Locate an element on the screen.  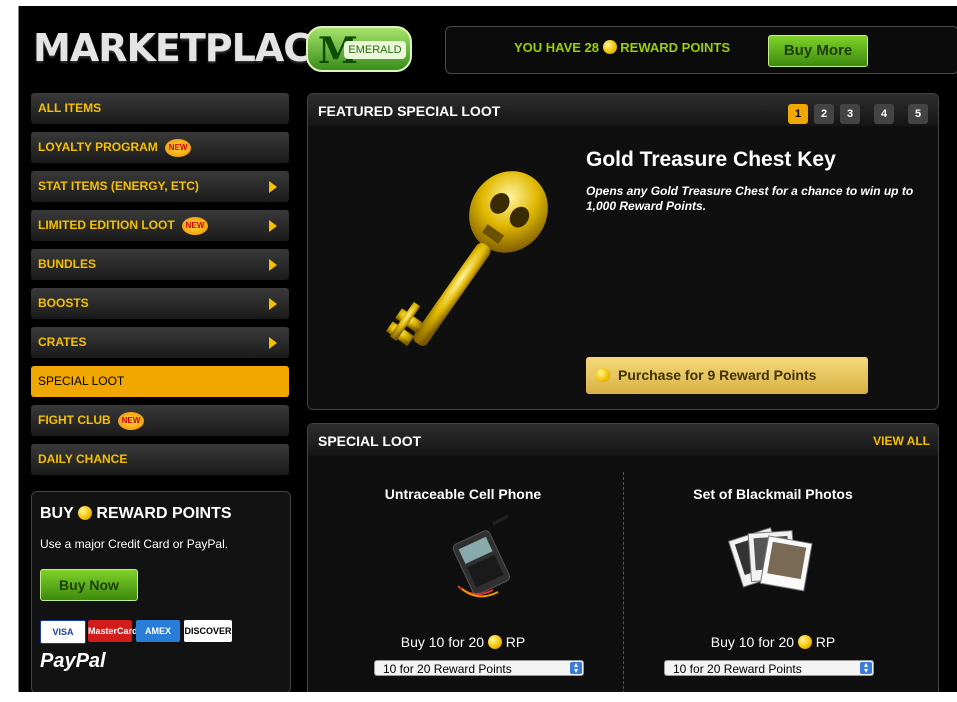
page-1-button: 1 is located at coordinates (798, 114).